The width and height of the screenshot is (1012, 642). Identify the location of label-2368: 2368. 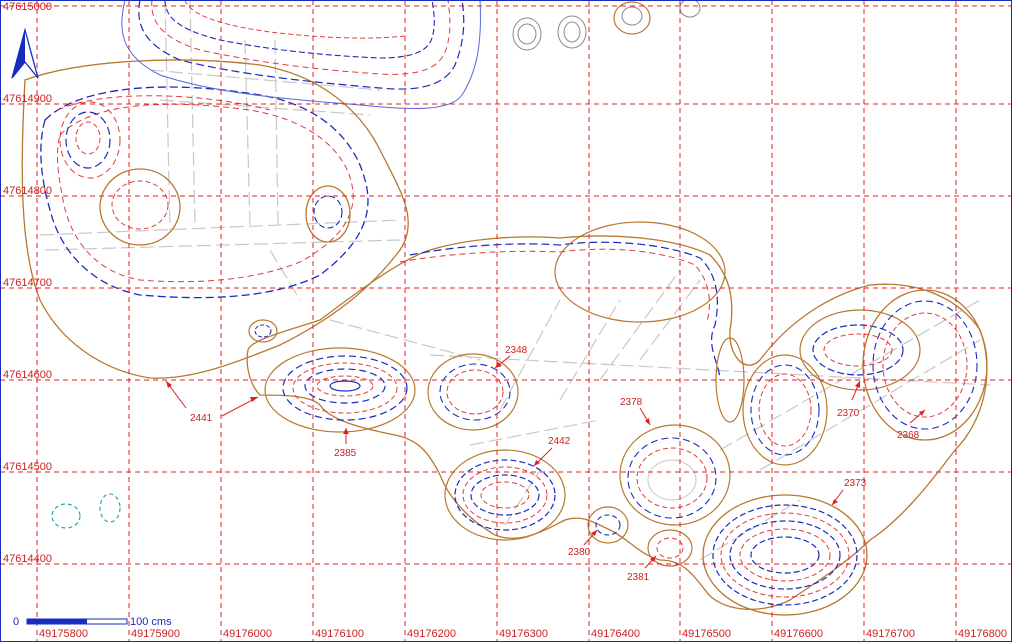
(908, 435).